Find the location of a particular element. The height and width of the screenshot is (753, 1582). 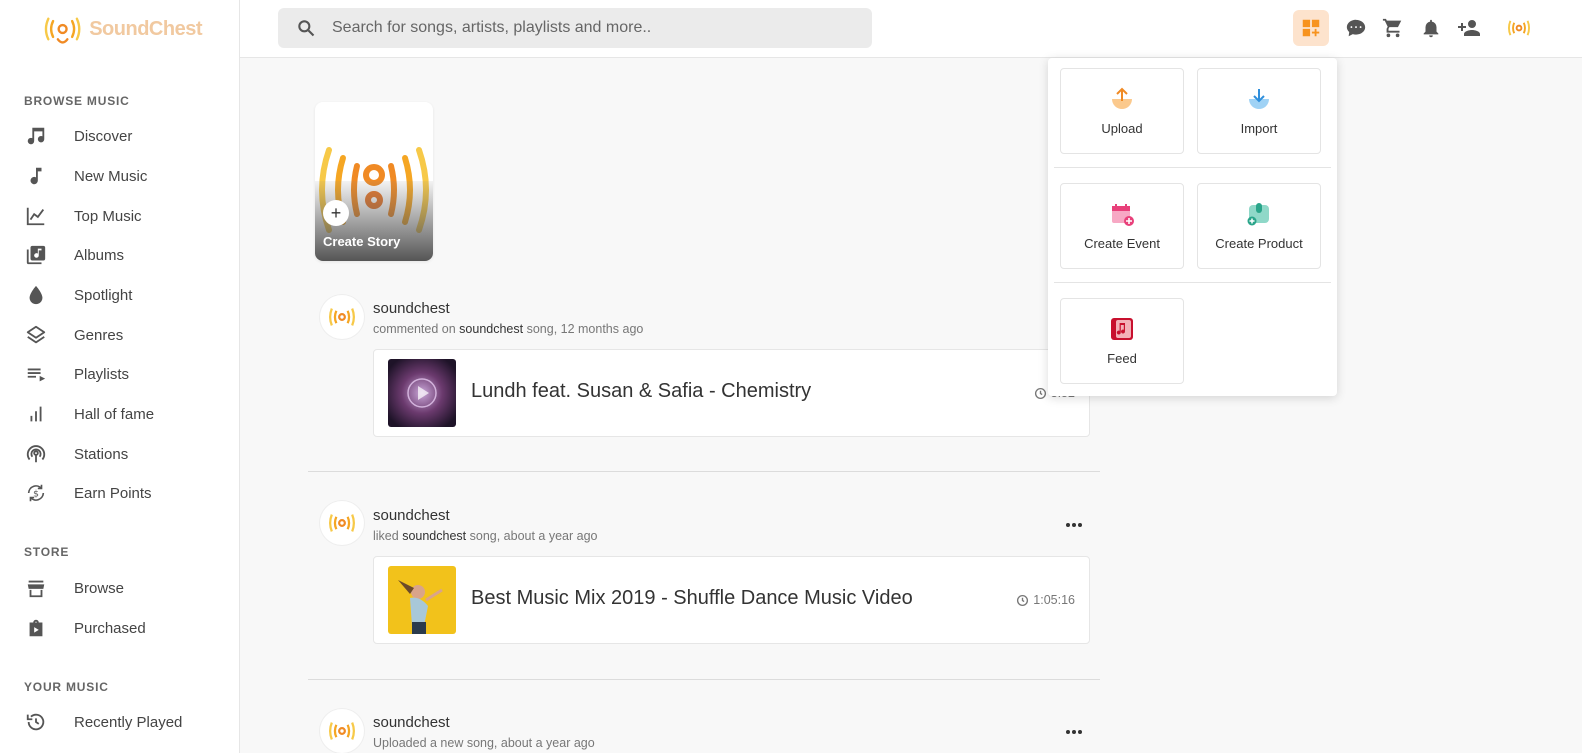

sidebar-item-hall-of-fame: Hall of fame is located at coordinates (119, 414).